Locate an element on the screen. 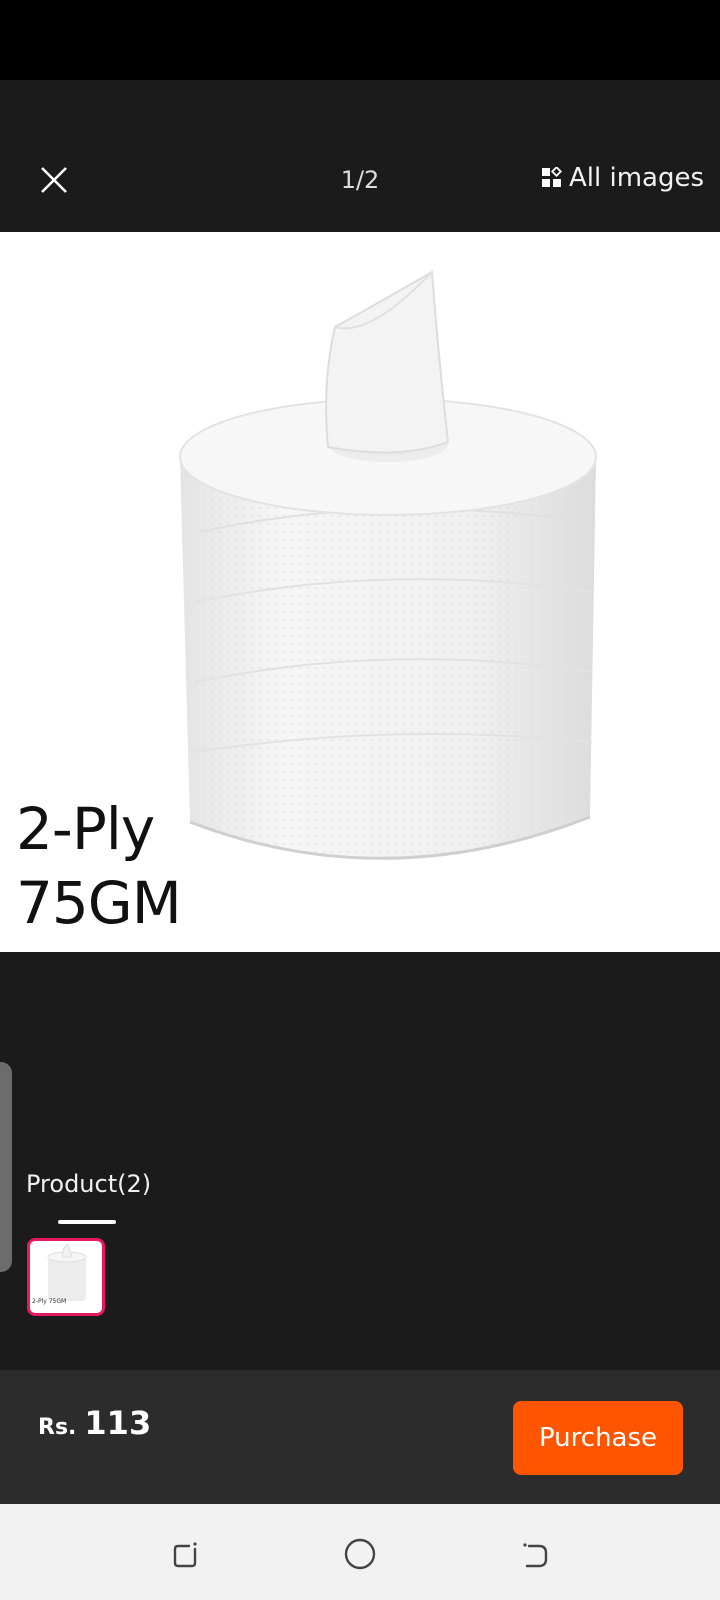  home-icon is located at coordinates (360, 1554).